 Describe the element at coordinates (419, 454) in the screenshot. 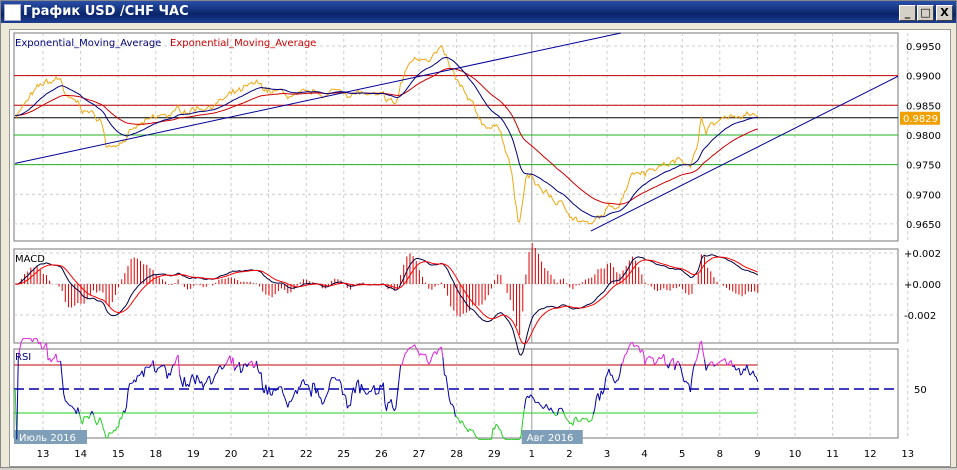

I see `x-tick-label: 27` at that location.